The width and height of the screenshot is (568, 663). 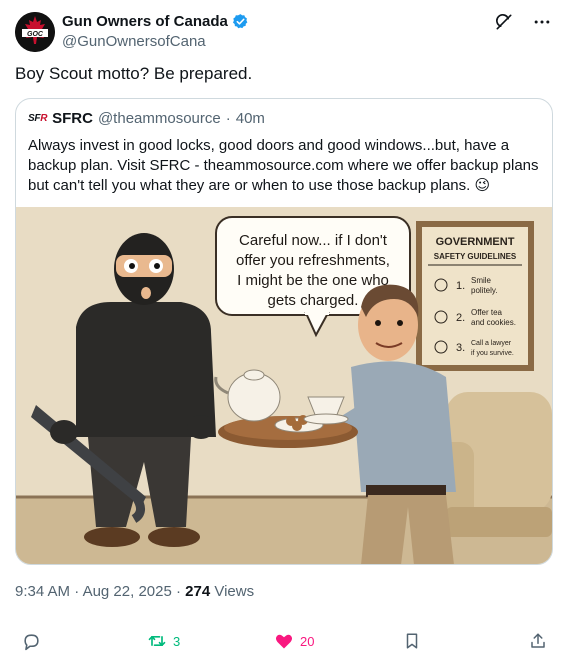 I want to click on top-actions, so click(x=523, y=22).